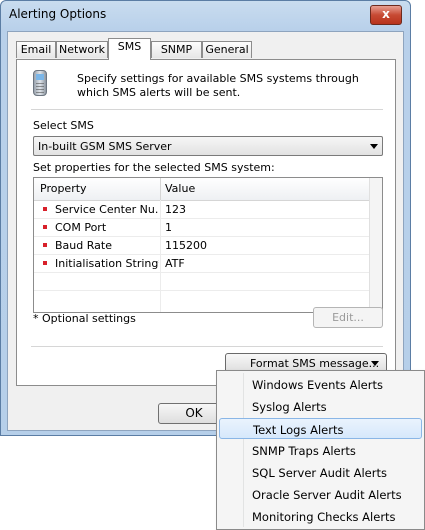 The image size is (425, 530). What do you see at coordinates (180, 188) in the screenshot?
I see `column-header-value: Value` at bounding box center [180, 188].